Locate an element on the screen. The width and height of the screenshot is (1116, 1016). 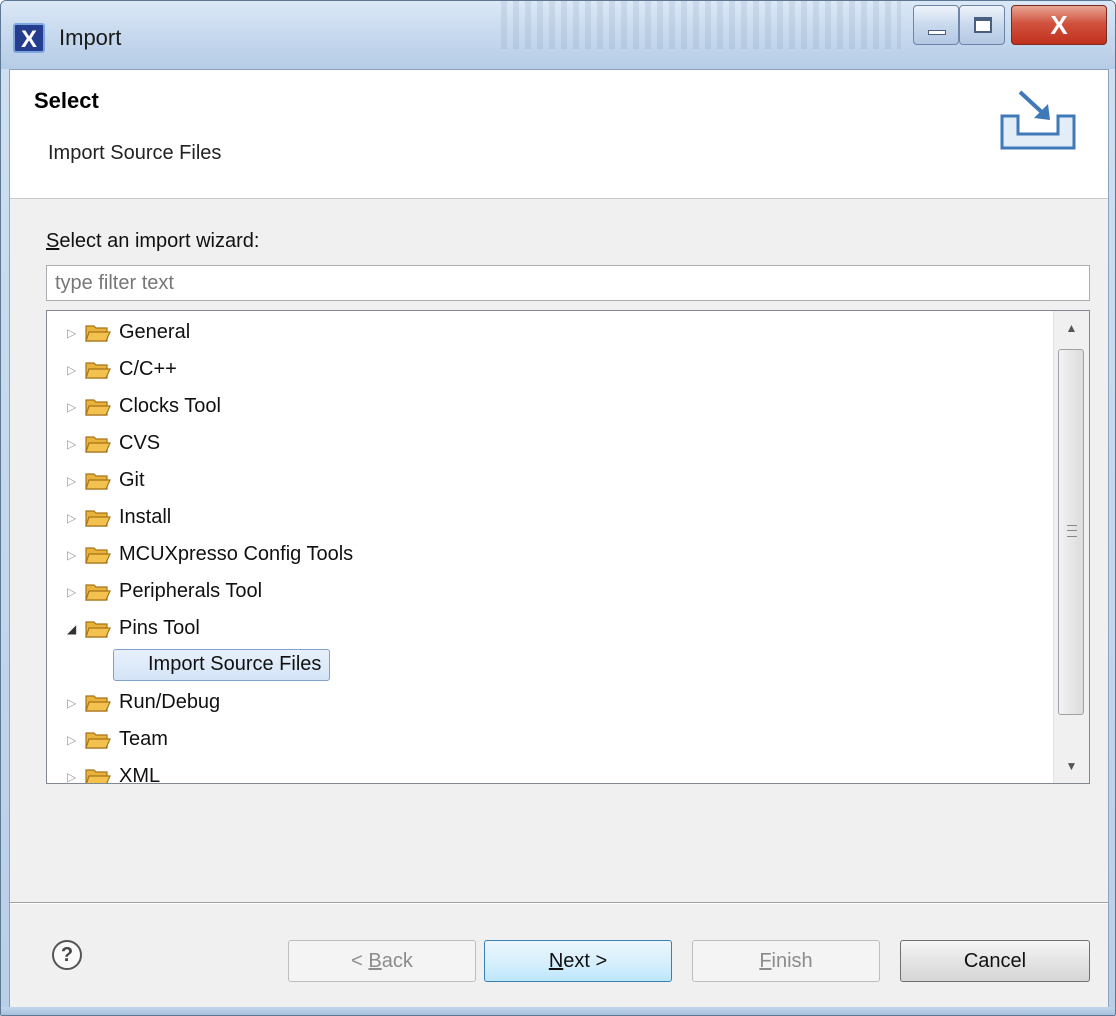
finish-button: Finish is located at coordinates (786, 961).